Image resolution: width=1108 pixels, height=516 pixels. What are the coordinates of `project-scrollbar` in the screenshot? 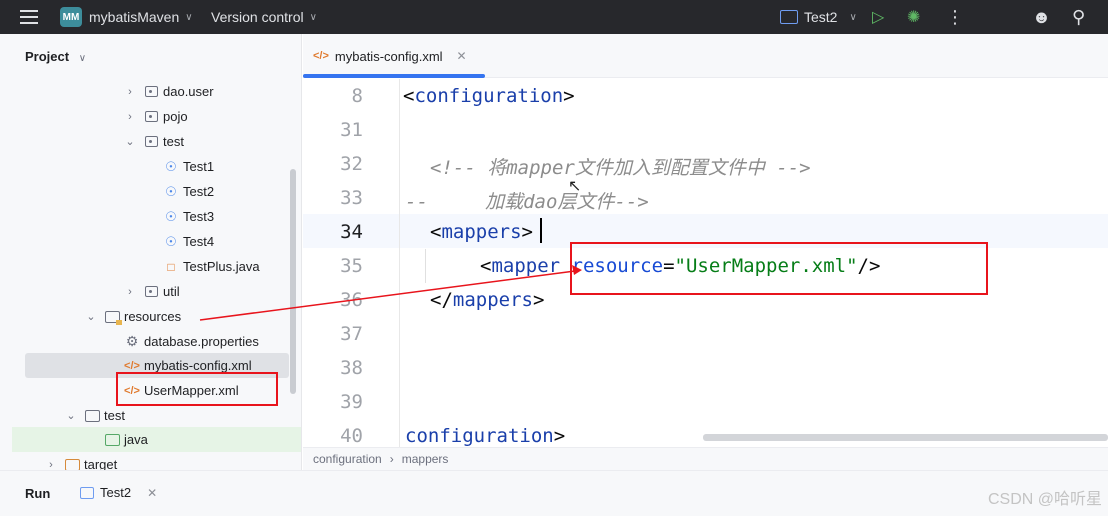 It's located at (293, 281).